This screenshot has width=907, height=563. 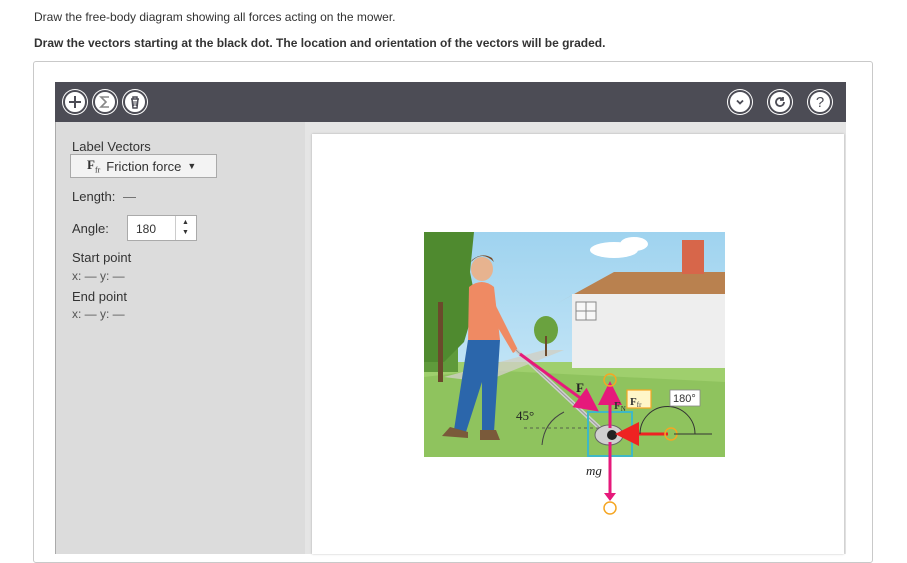 I want to click on angle-input: 180 ▲ ▼, so click(x=162, y=228).